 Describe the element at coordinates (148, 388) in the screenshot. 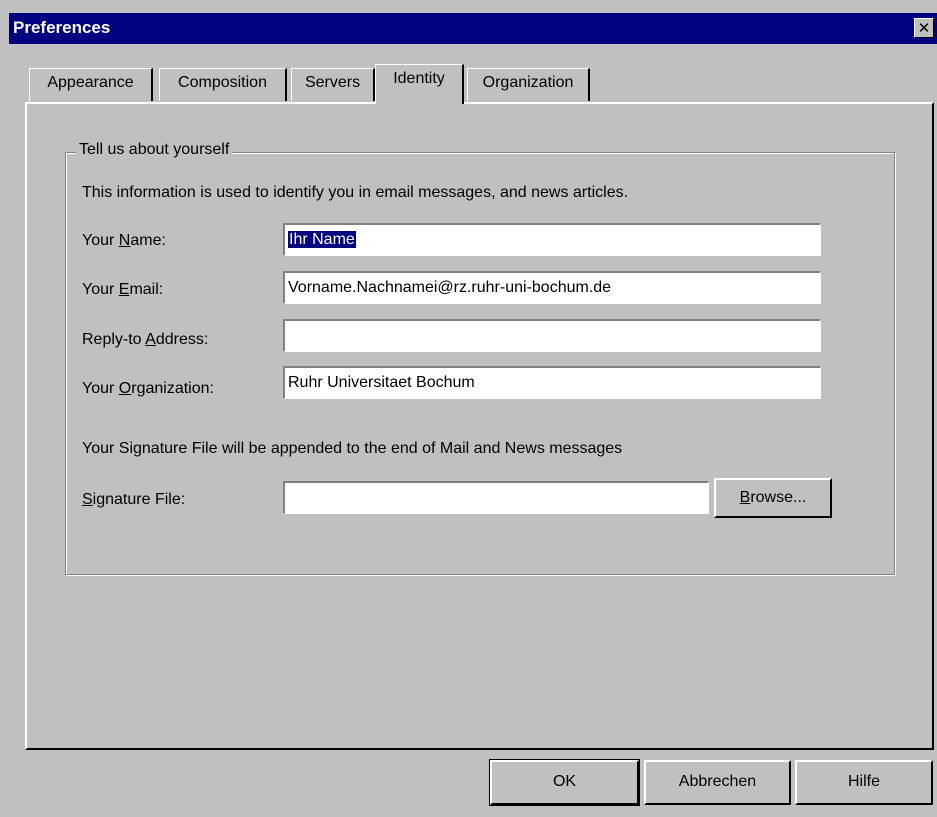

I see `organization-label: Your Organization:` at that location.